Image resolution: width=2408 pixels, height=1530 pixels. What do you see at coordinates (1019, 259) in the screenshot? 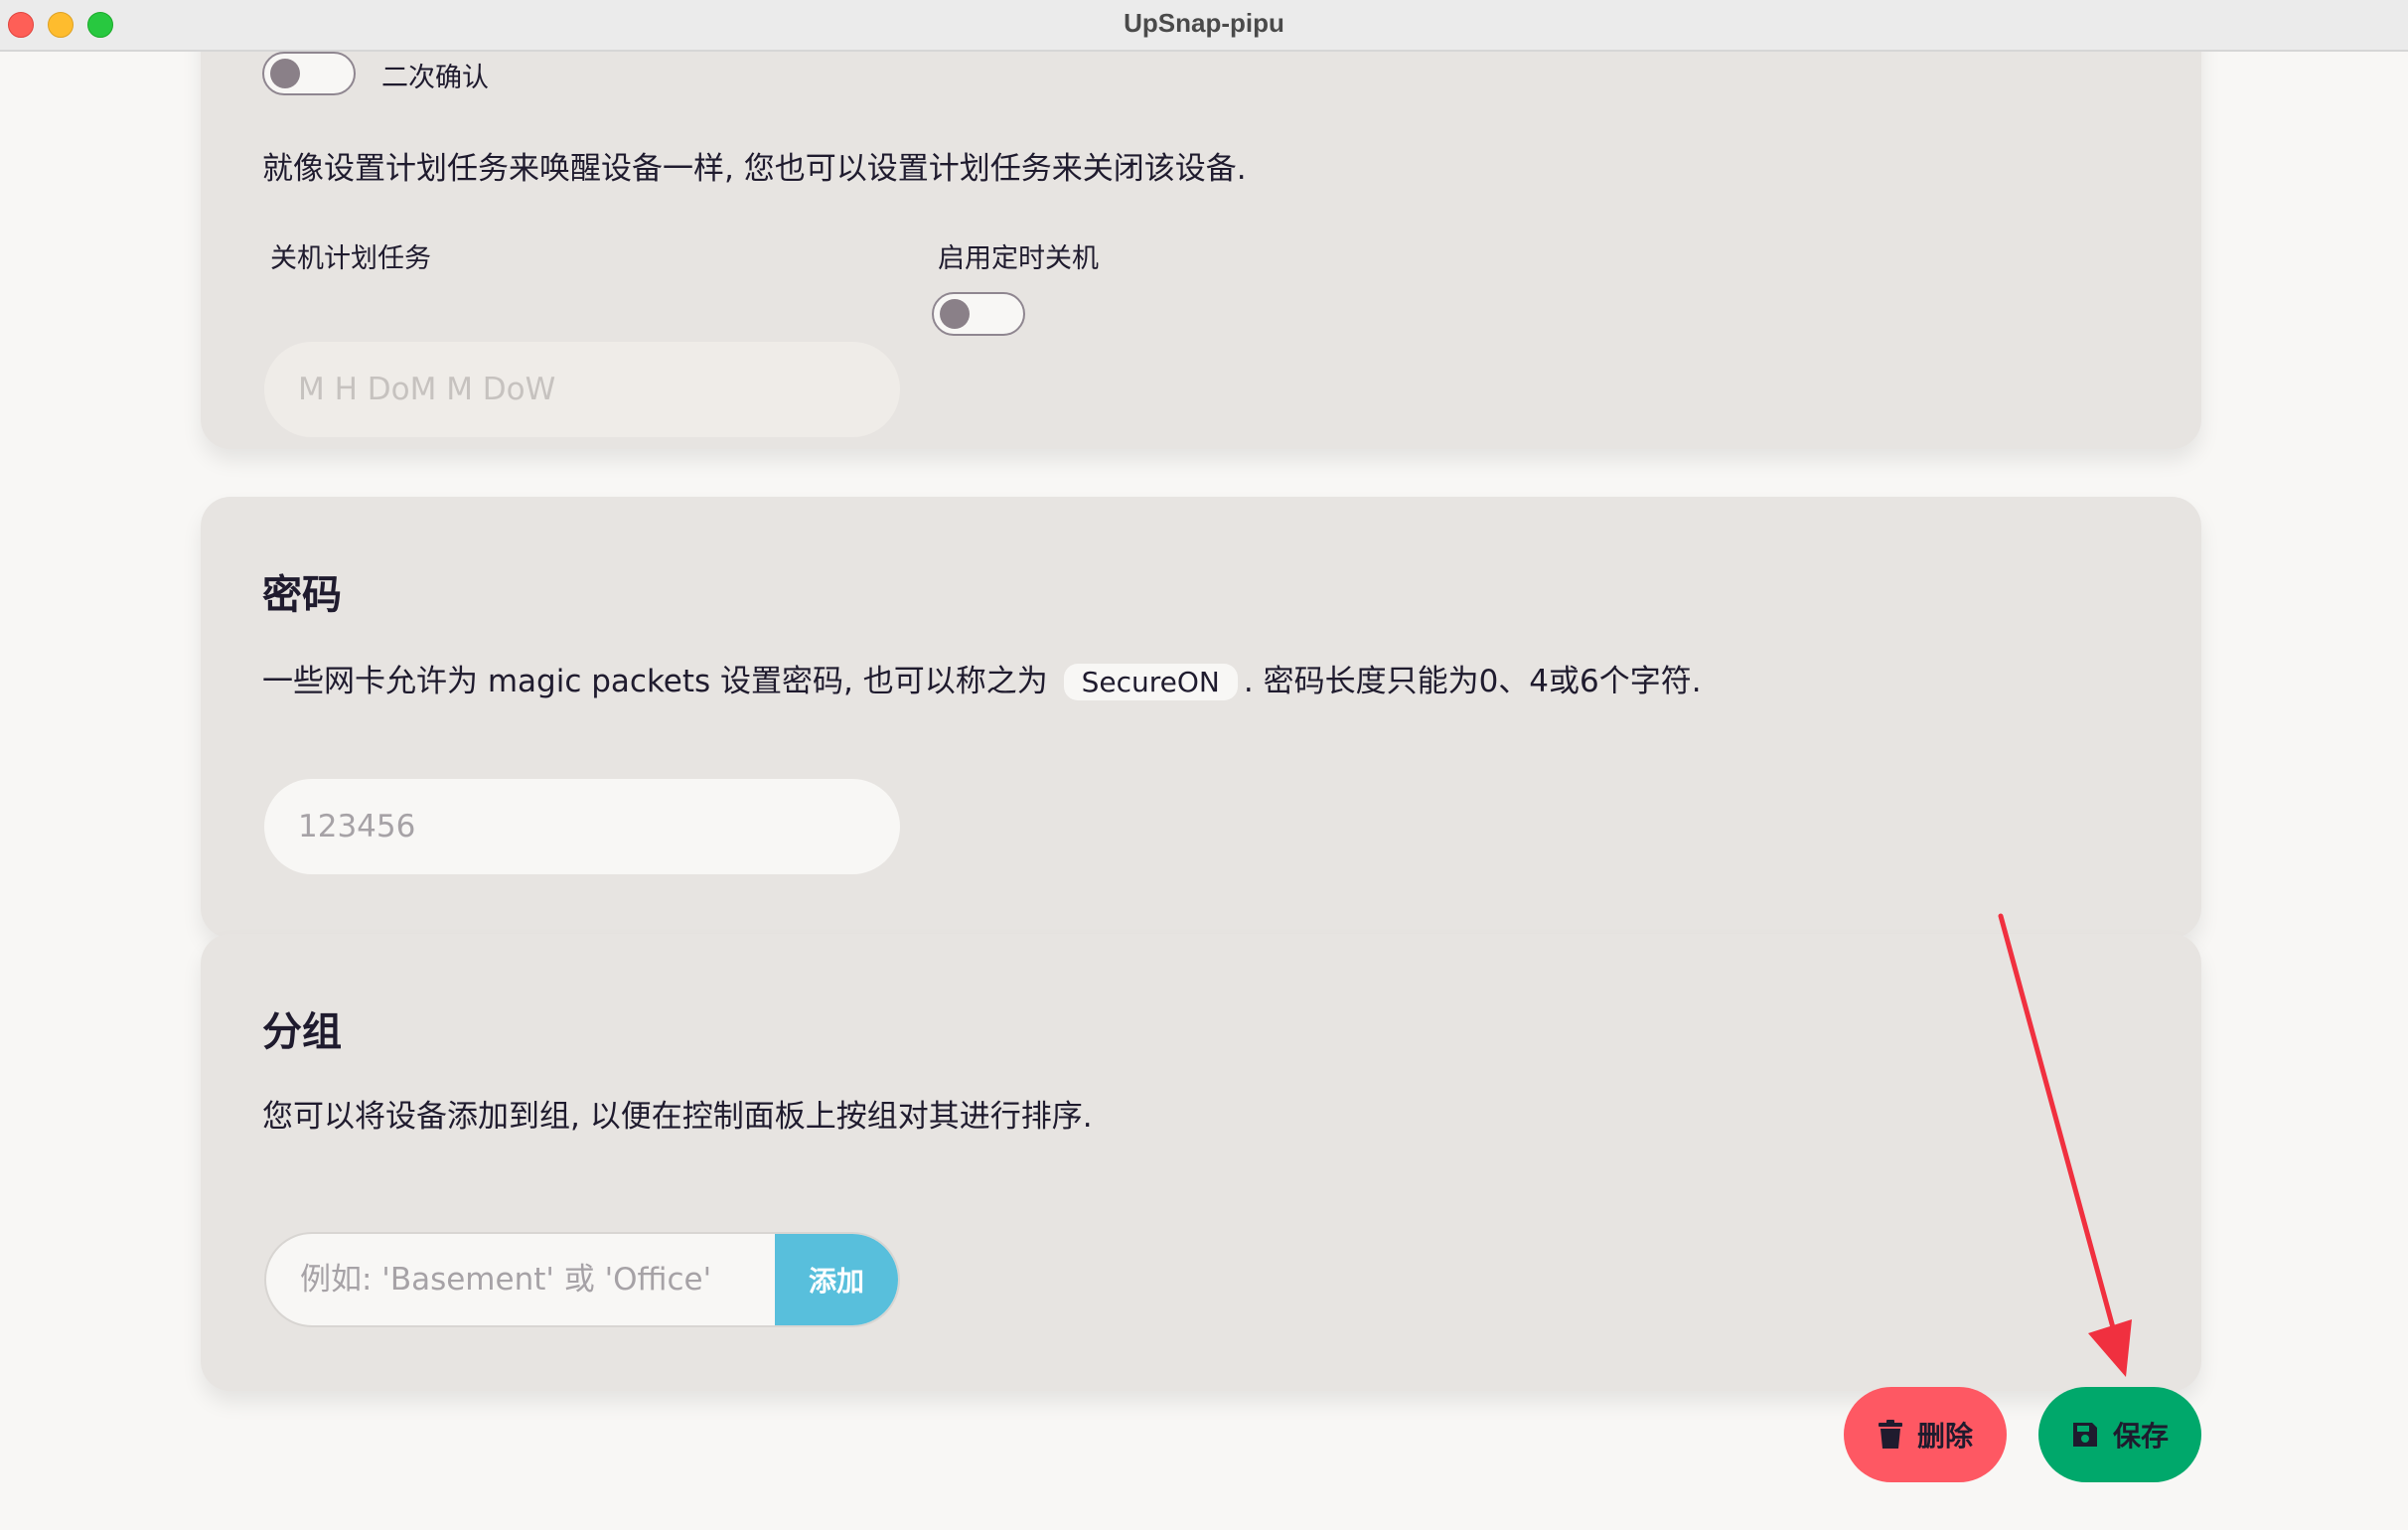
I see `enable-shutdown-label: 启用定时关机` at bounding box center [1019, 259].